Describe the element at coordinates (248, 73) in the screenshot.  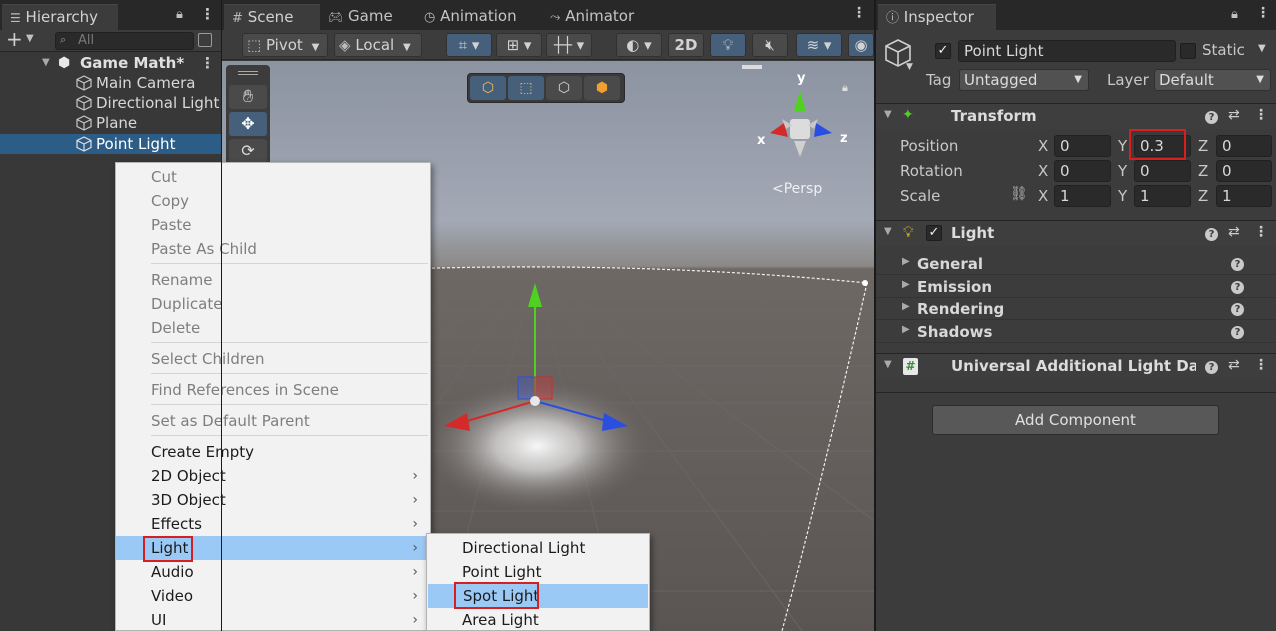
I see `drag-handle-icon` at that location.